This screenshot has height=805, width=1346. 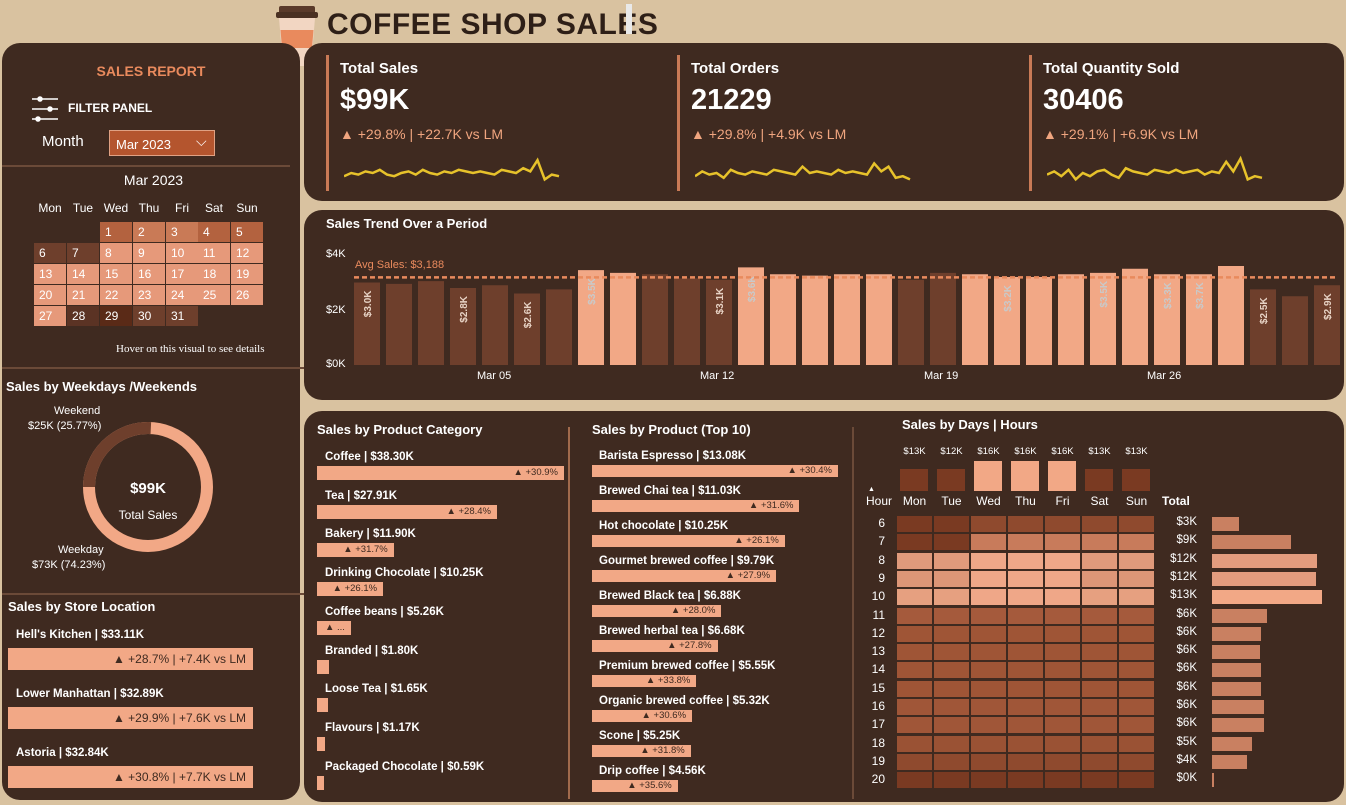 What do you see at coordinates (655, 646) in the screenshot?
I see `product-bar: ▲ +27.8%` at bounding box center [655, 646].